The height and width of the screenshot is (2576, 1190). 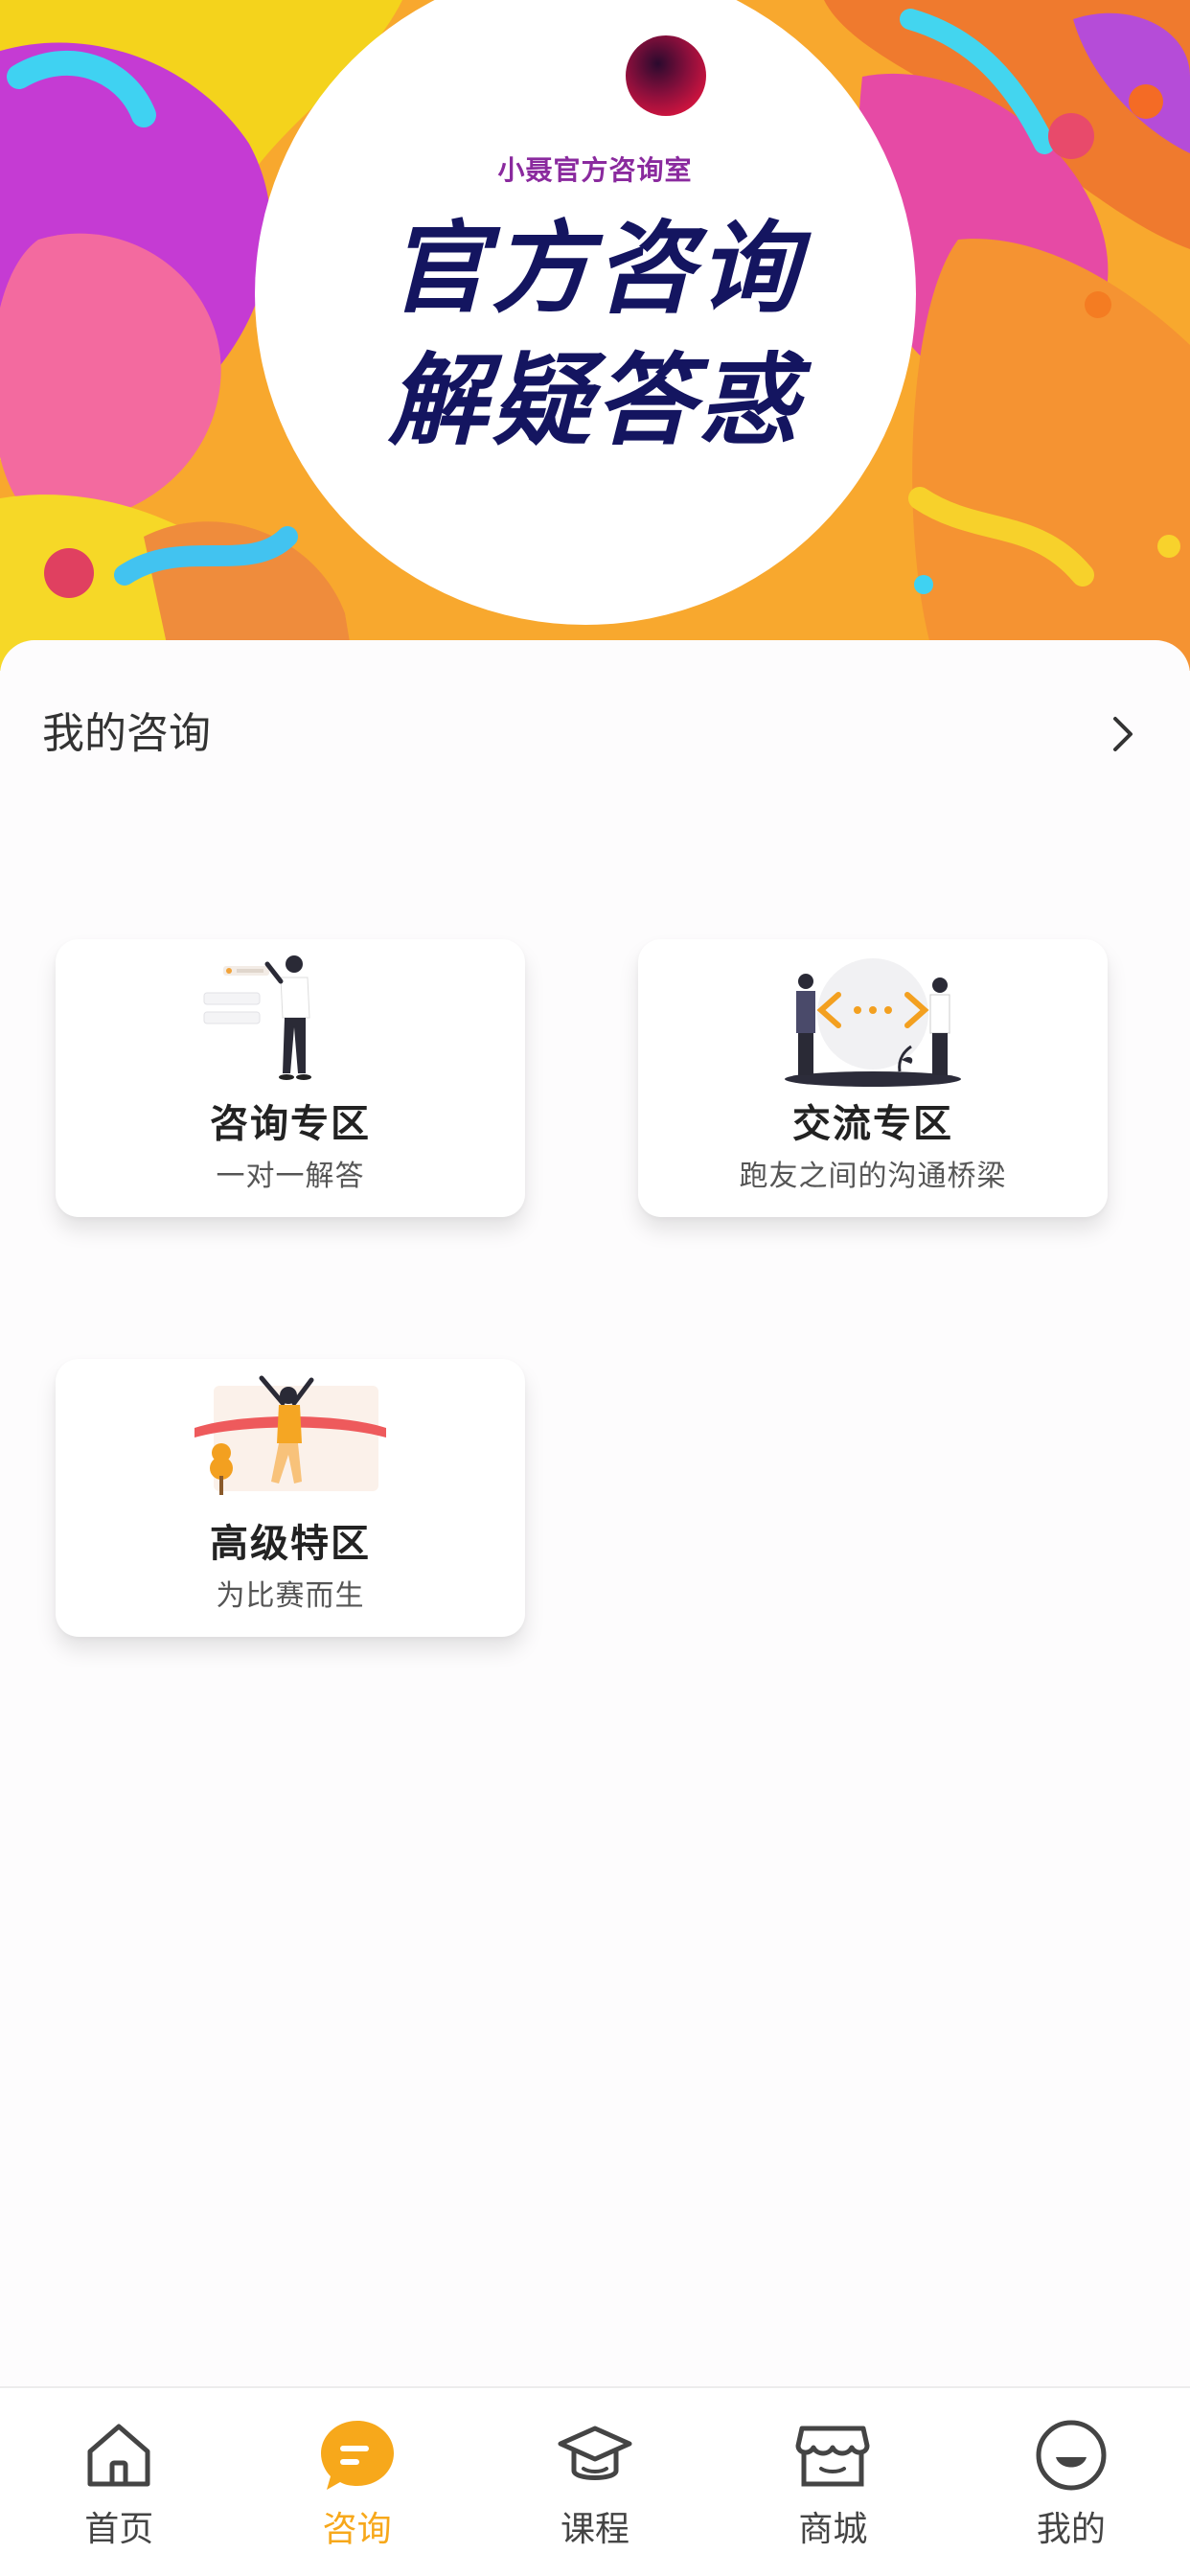 I want to click on graduation-cap-icon, so click(x=595, y=2453).